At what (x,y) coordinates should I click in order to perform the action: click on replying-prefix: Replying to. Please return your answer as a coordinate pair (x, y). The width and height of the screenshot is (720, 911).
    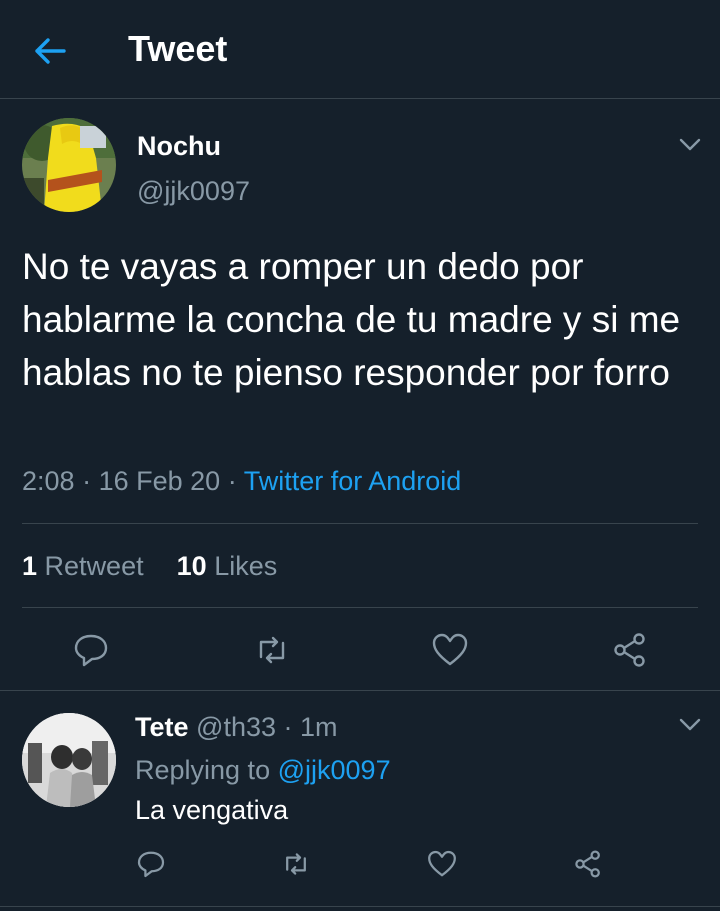
    Looking at the image, I should click on (203, 770).